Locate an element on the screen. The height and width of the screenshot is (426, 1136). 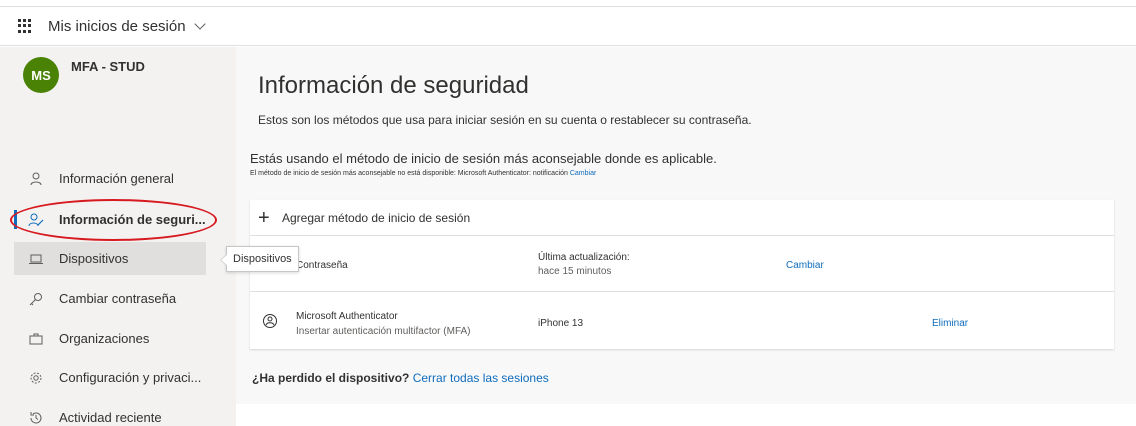
method-description: Insertar autenticación multifactor (MFA) is located at coordinates (383, 331).